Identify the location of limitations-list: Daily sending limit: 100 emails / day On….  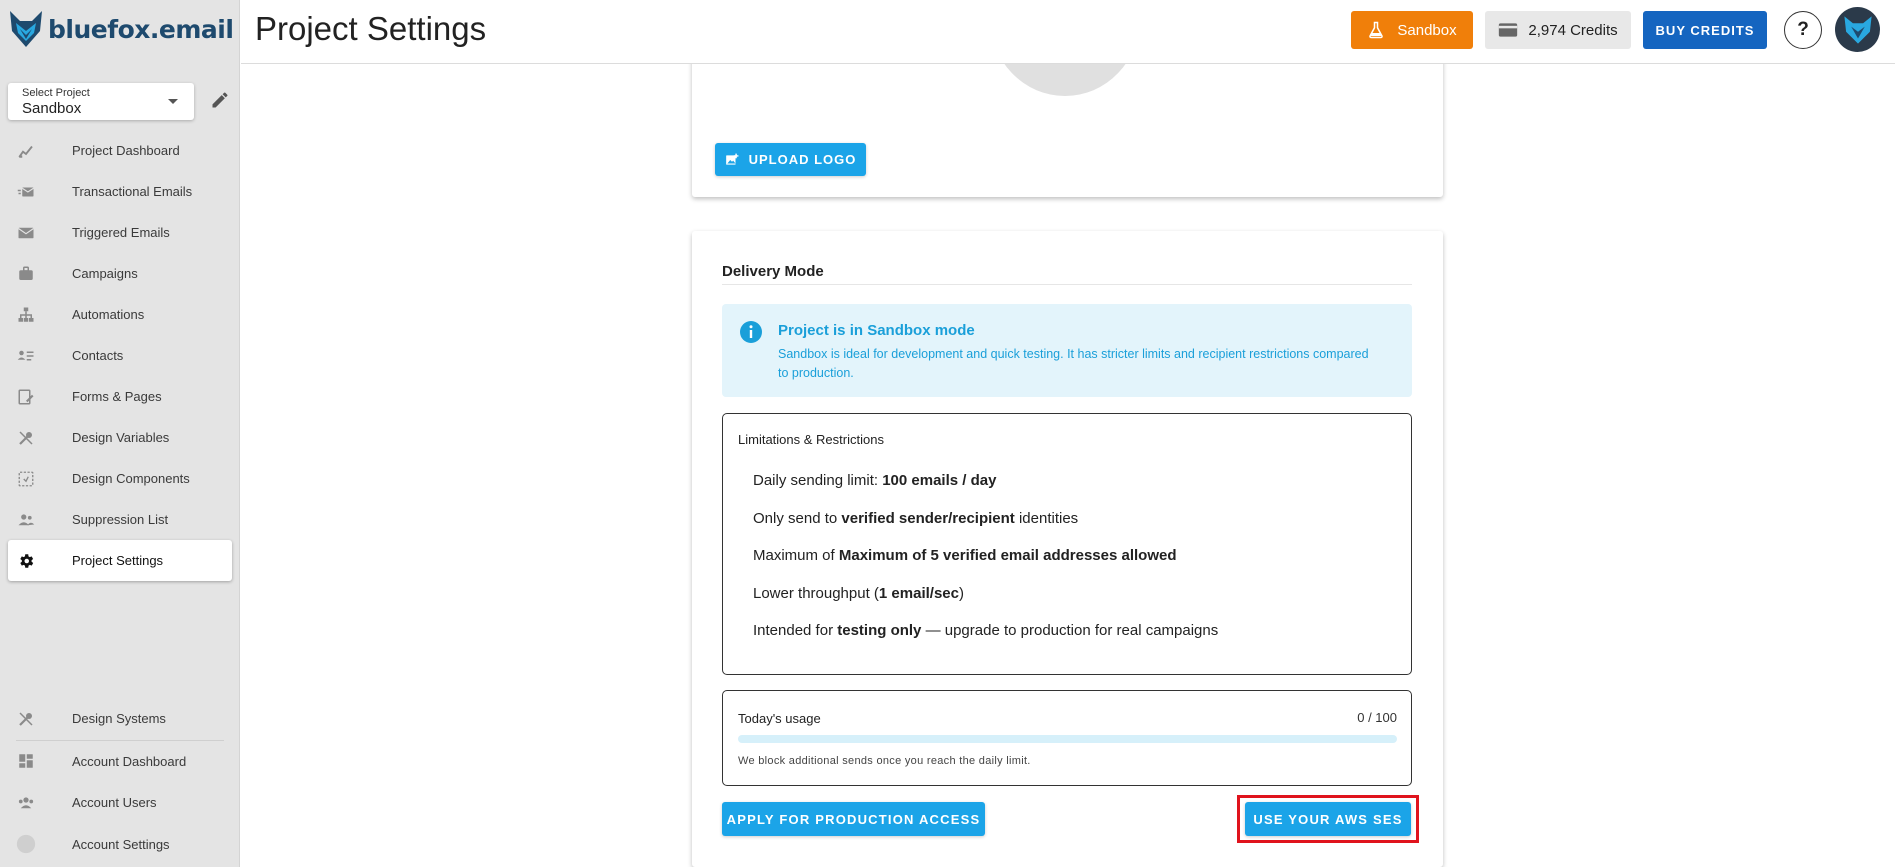
(1073, 566).